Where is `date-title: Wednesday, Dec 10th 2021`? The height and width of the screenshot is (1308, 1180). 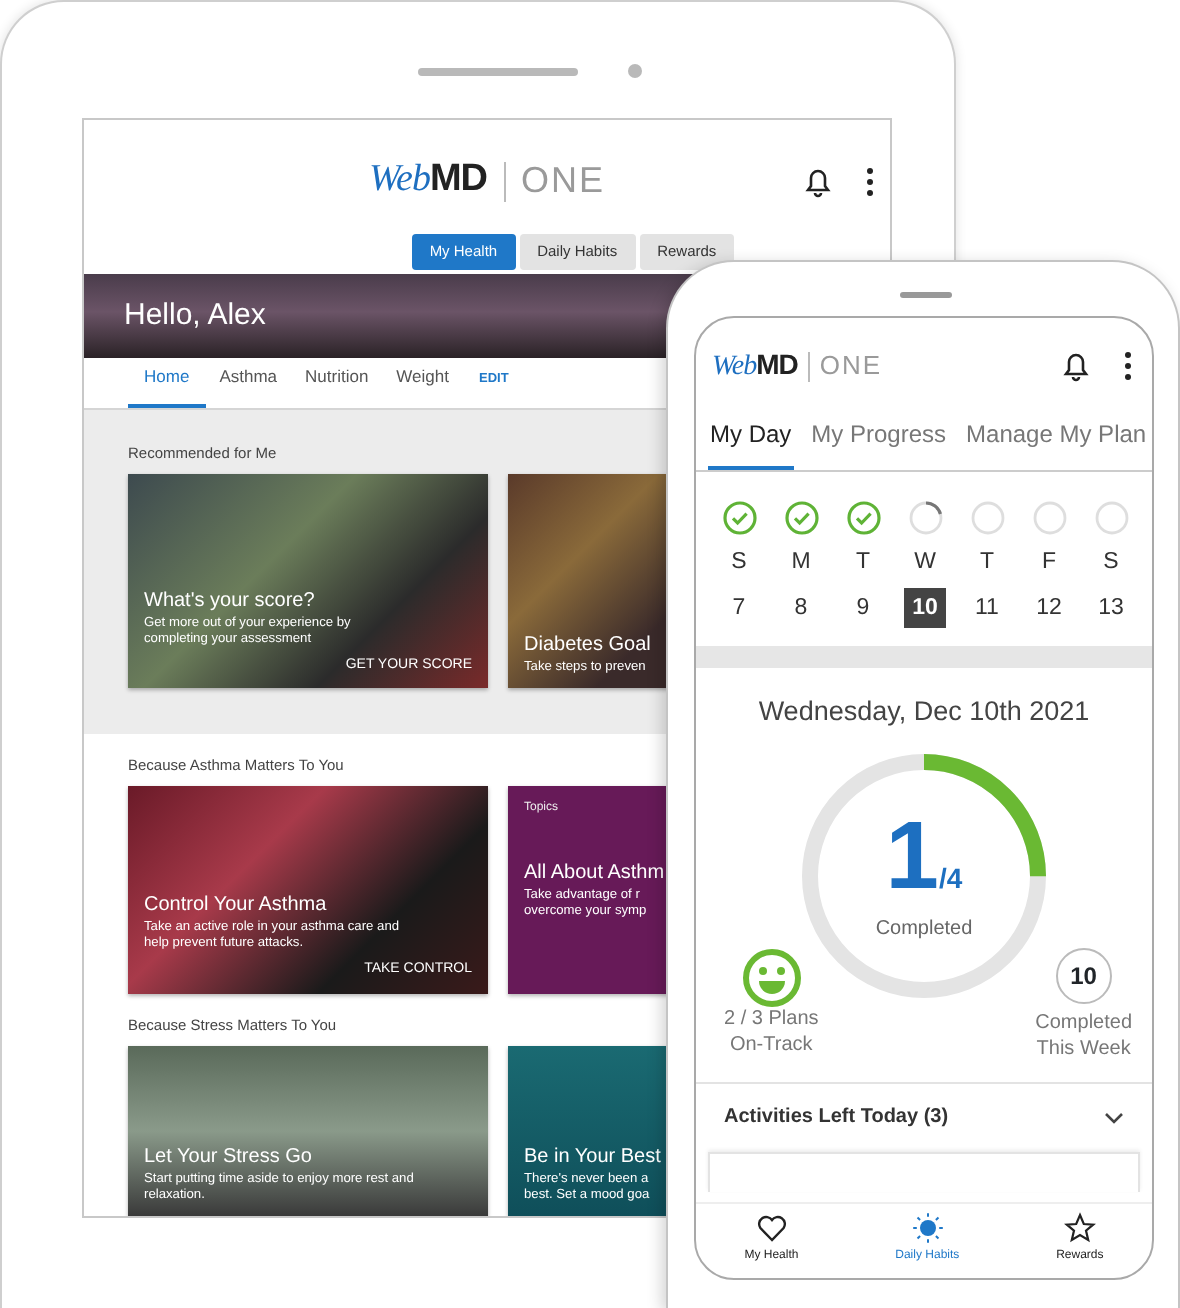
date-title: Wednesday, Dec 10th 2021 is located at coordinates (924, 712).